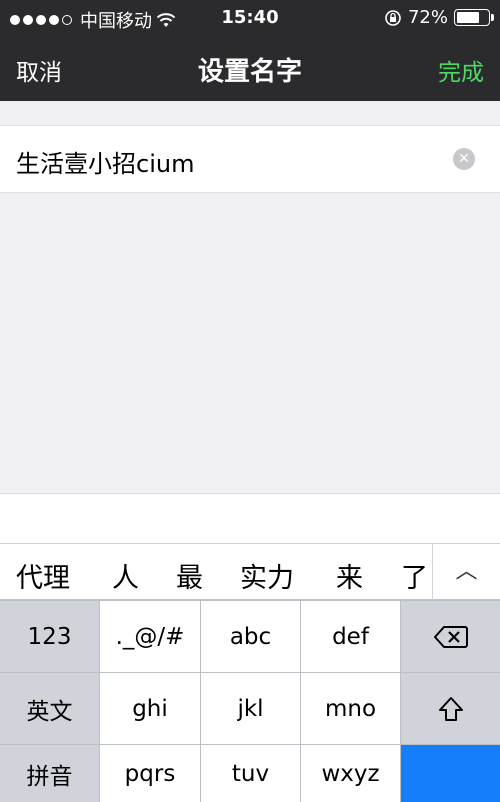 The image size is (500, 802). What do you see at coordinates (450, 773) in the screenshot?
I see `done-key` at bounding box center [450, 773].